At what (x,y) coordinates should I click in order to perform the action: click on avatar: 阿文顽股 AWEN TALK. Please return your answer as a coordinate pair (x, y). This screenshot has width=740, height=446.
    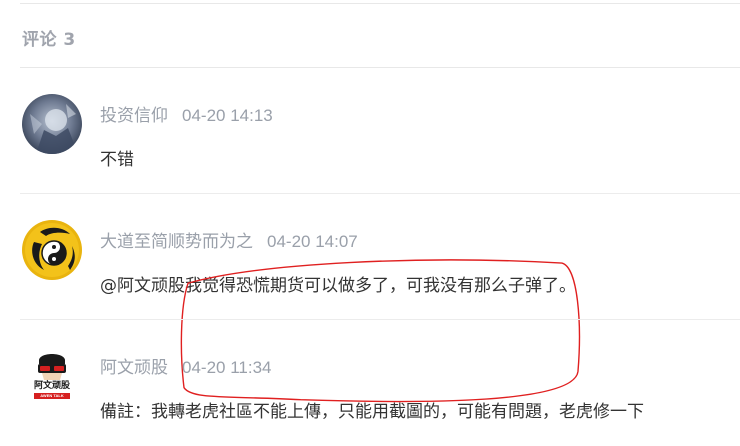
    Looking at the image, I should click on (52, 376).